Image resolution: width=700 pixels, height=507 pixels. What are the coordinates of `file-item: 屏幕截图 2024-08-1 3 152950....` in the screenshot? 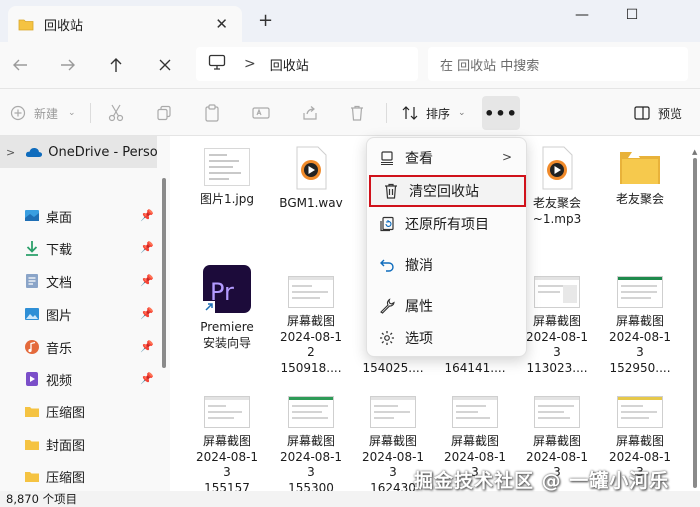 It's located at (640, 326).